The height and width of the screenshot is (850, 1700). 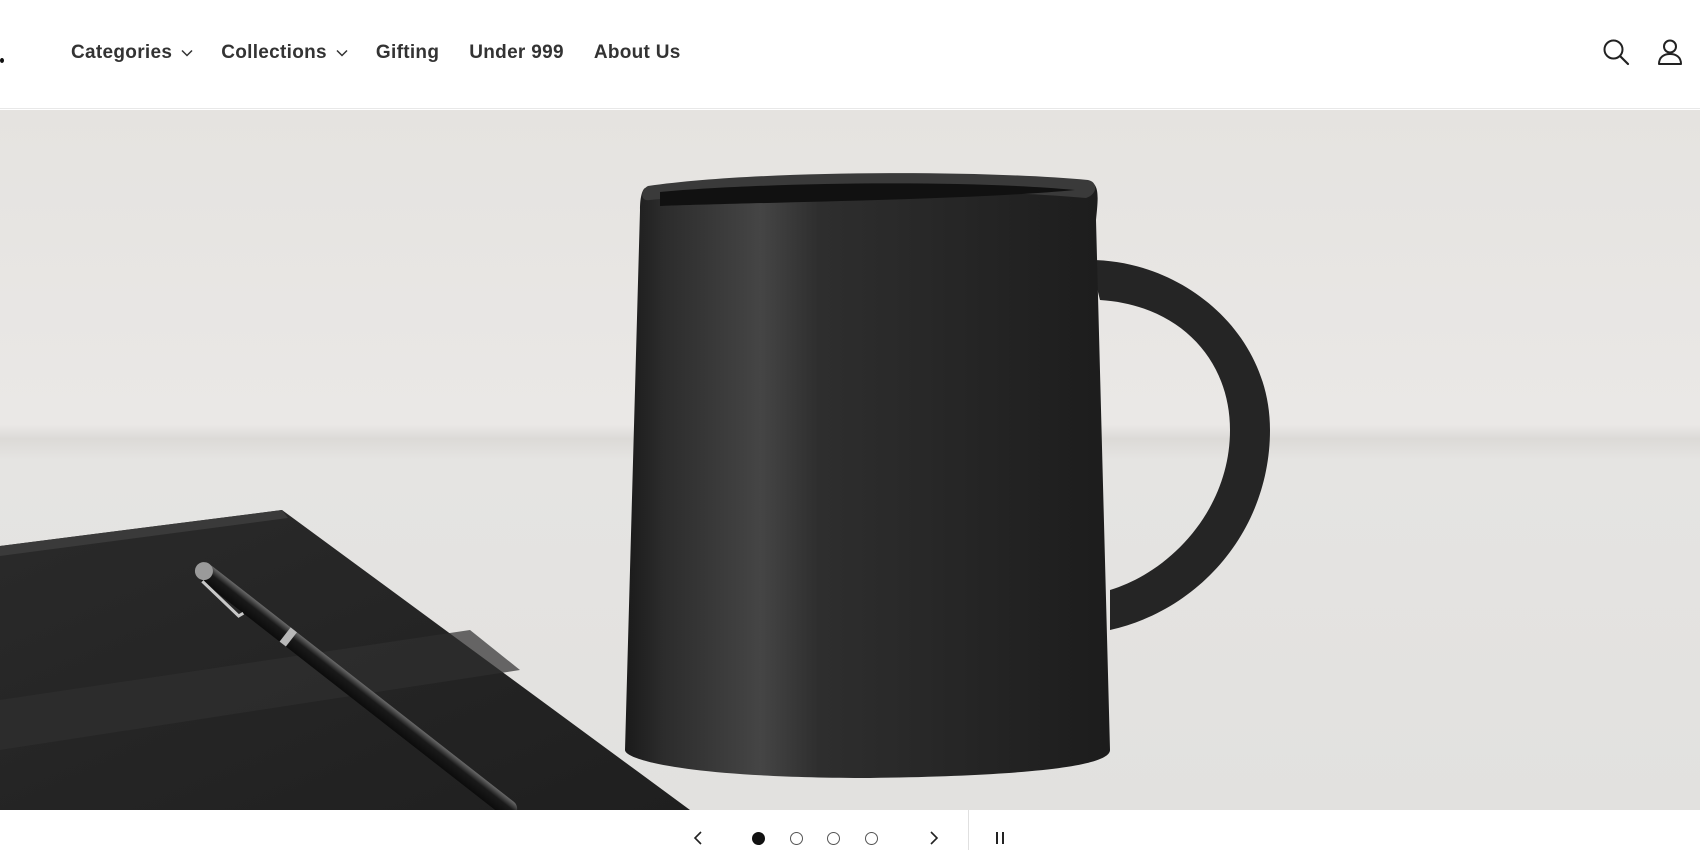 What do you see at coordinates (850, 830) in the screenshot?
I see `slideshow-controls` at bounding box center [850, 830].